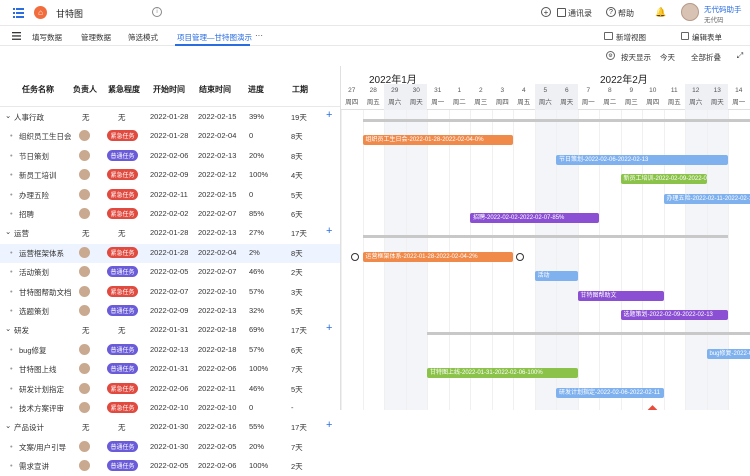  What do you see at coordinates (220, 426) in the screenshot?
I see `end-date: 2022-02-16` at bounding box center [220, 426].